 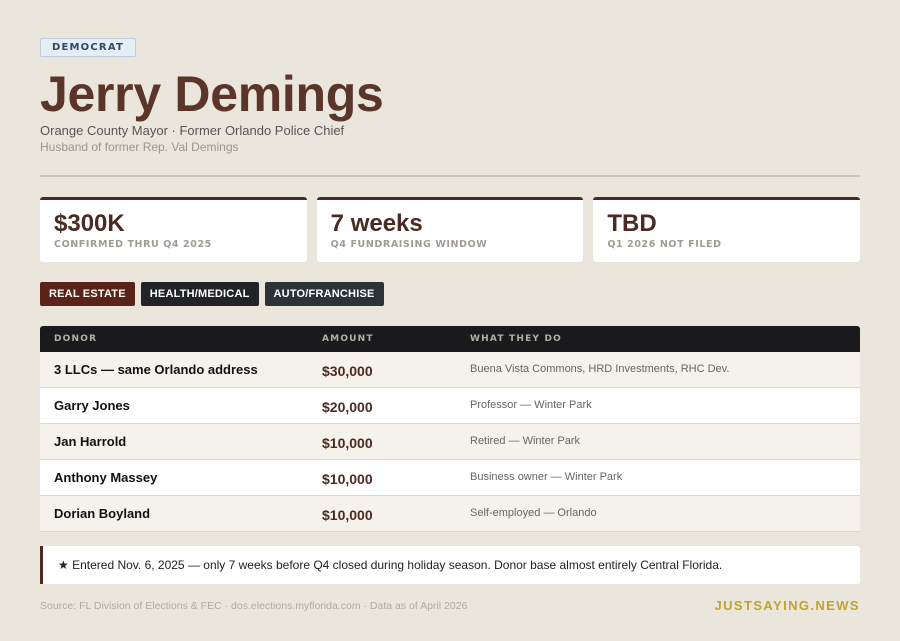 What do you see at coordinates (533, 512) in the screenshot?
I see `donor-occupation: Self-employed — Orlando` at bounding box center [533, 512].